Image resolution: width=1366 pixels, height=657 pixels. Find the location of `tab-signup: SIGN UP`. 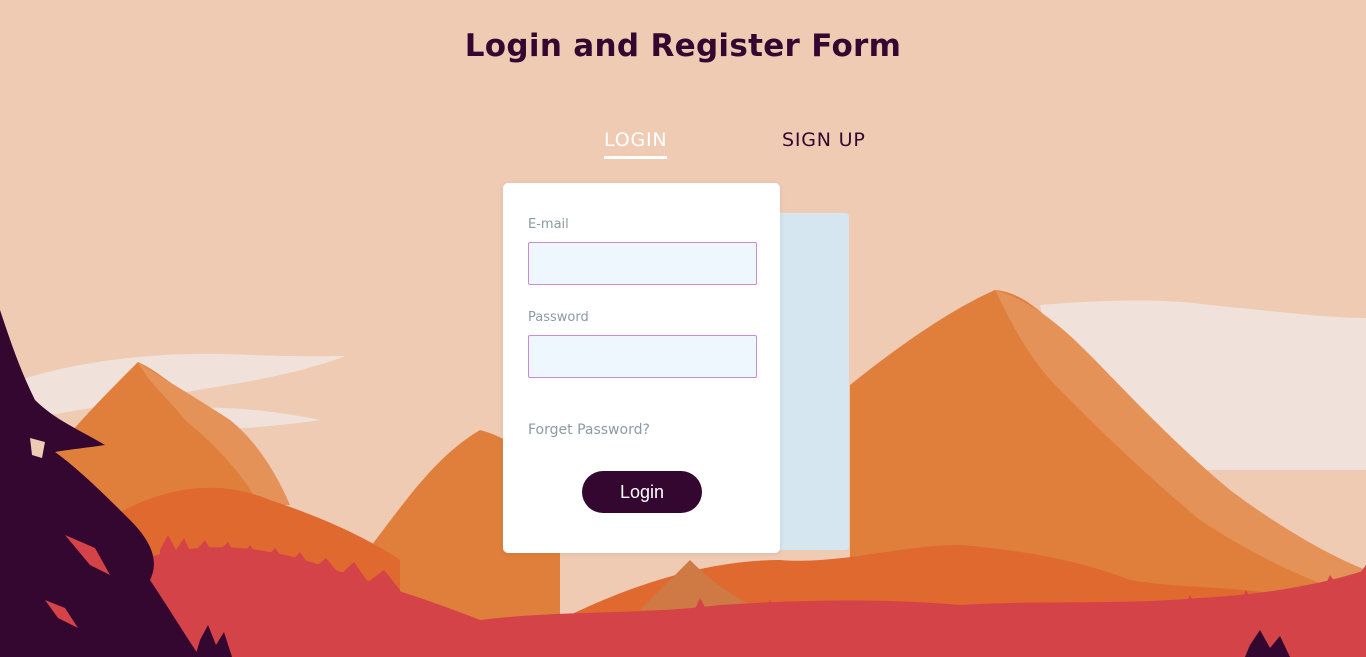

tab-signup: SIGN UP is located at coordinates (824, 142).